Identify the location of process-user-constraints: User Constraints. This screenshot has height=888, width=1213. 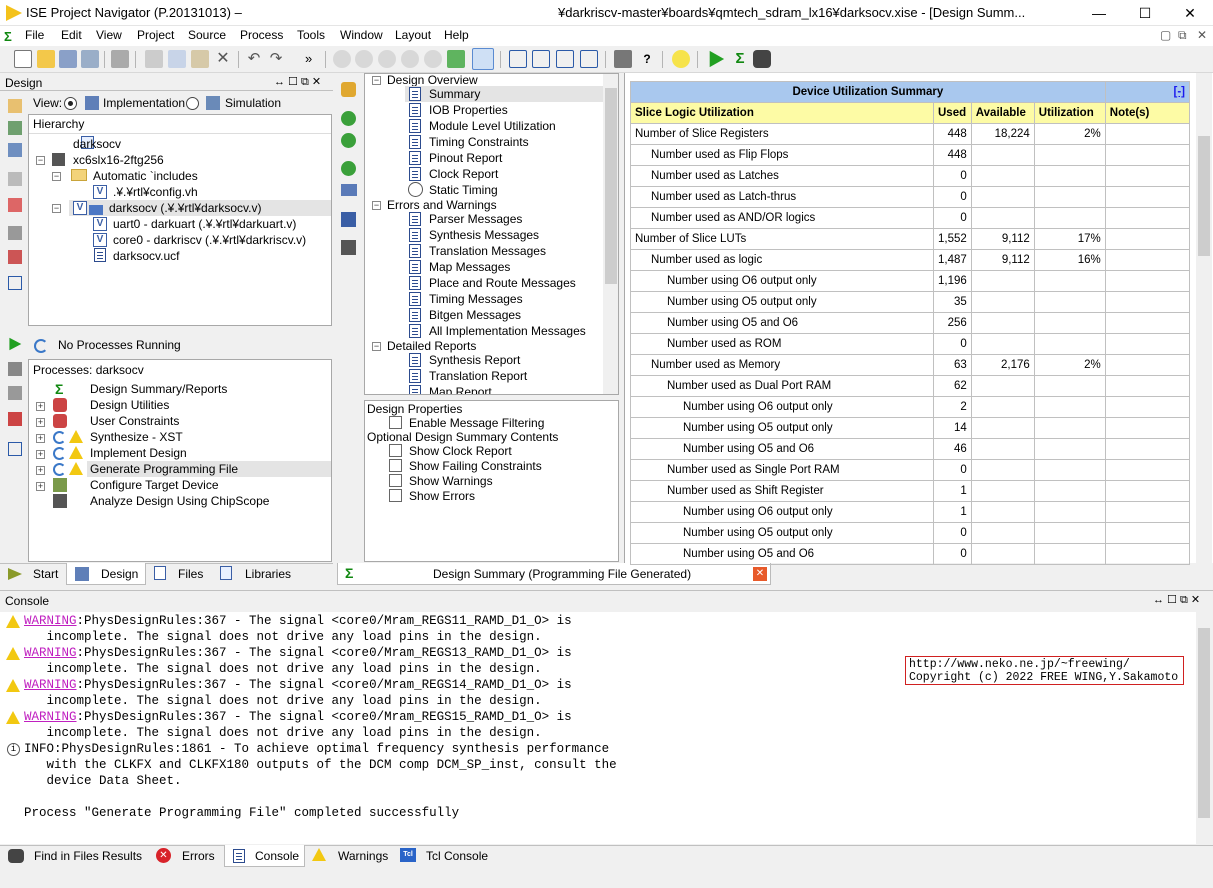
(134, 421).